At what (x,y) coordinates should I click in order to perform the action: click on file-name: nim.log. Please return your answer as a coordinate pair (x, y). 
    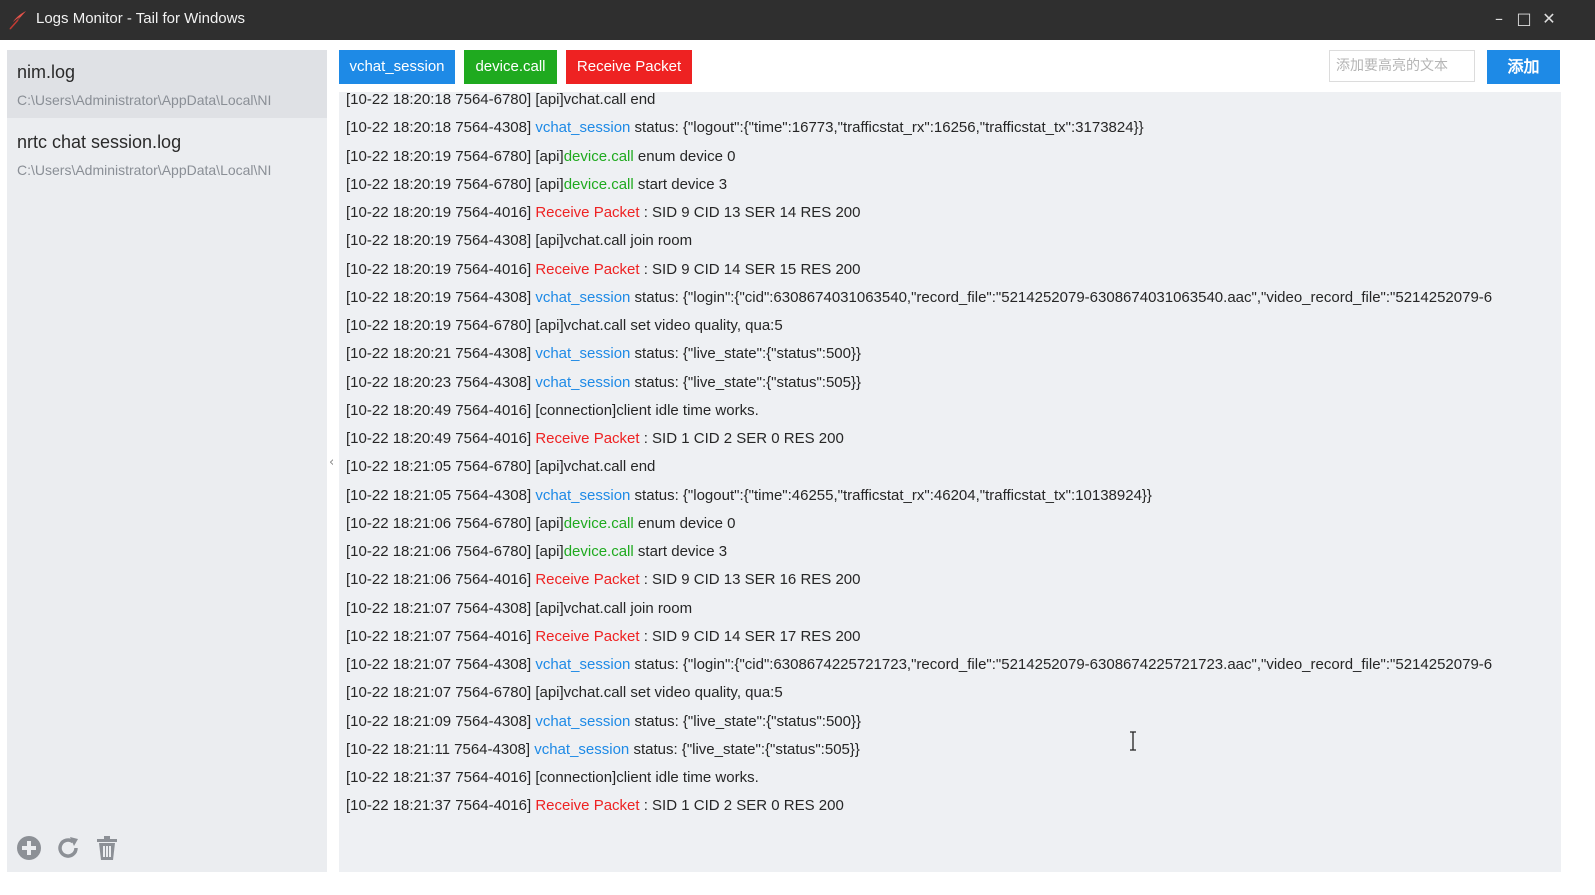
    Looking at the image, I should click on (46, 72).